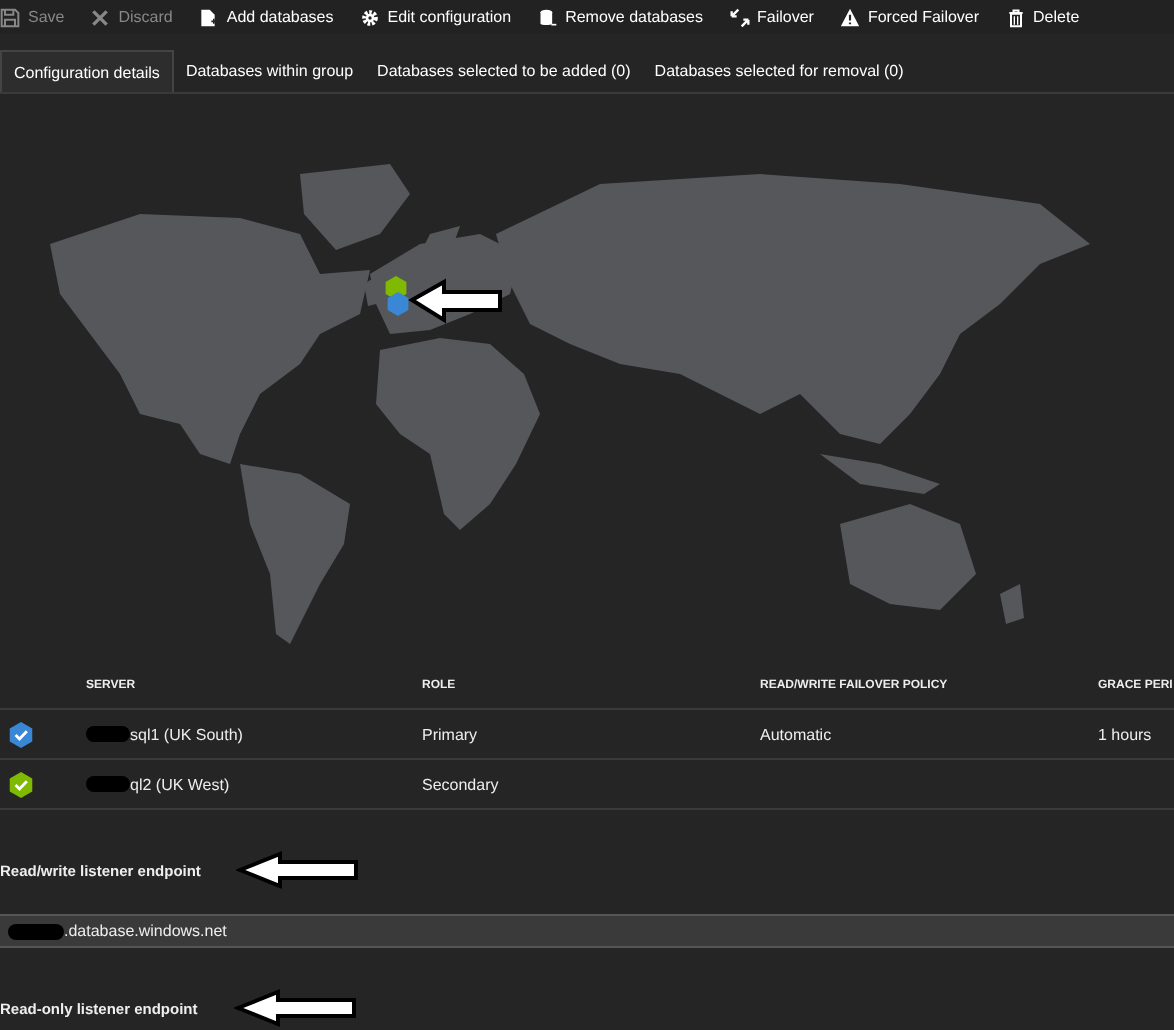 The image size is (1174, 1030). What do you see at coordinates (180, 784) in the screenshot?
I see `table-cell: ql2 (UK West)` at bounding box center [180, 784].